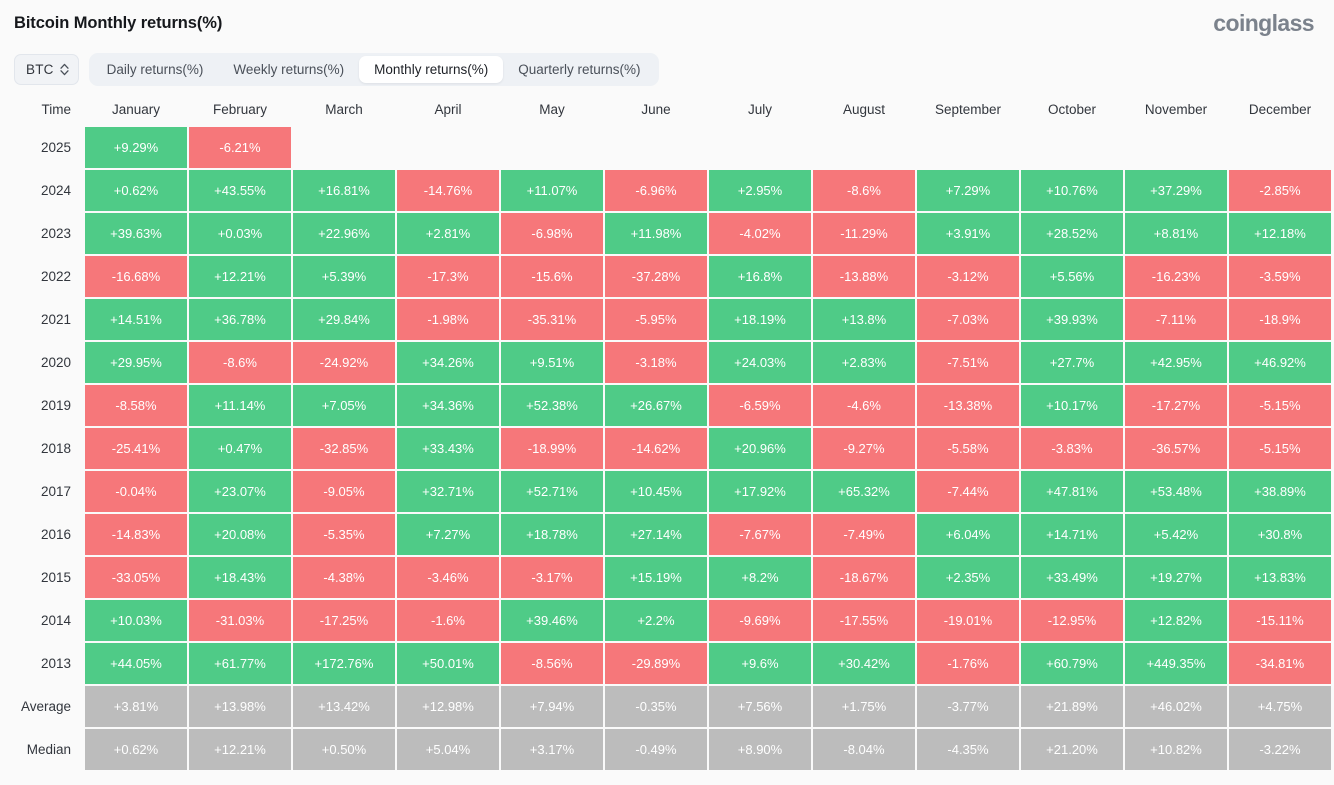 The height and width of the screenshot is (785, 1334). I want to click on return-cell: +9.6%, so click(760, 663).